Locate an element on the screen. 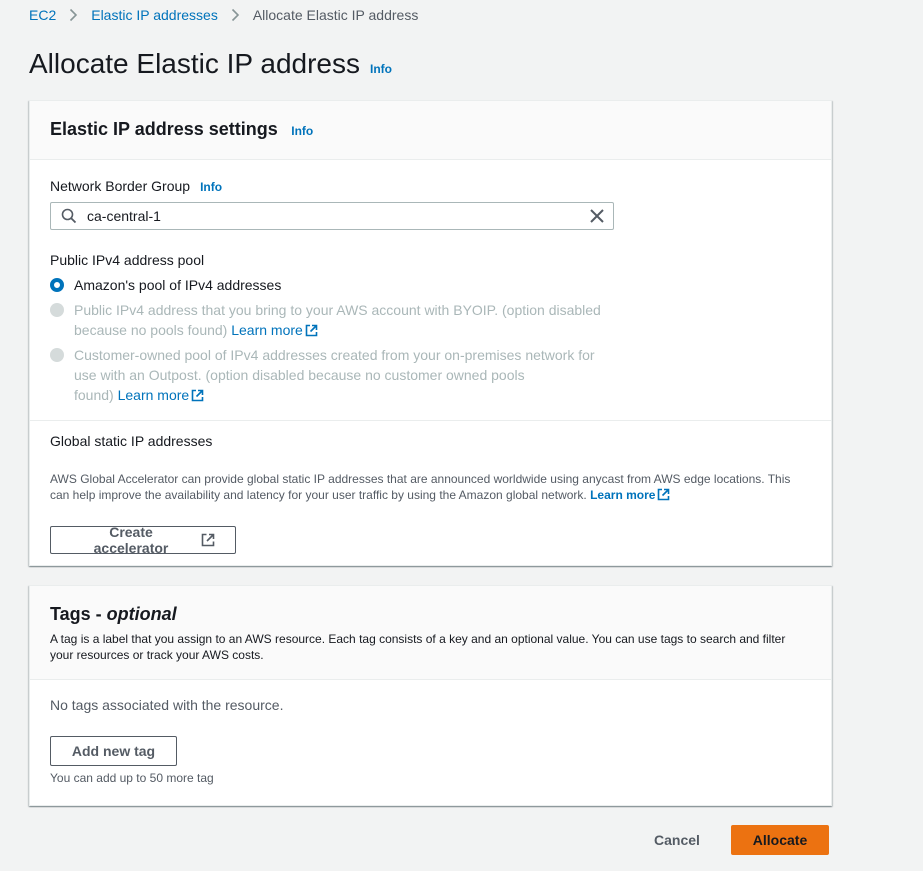 Image resolution: width=923 pixels, height=871 pixels. tags-title-text: Tags - is located at coordinates (78, 614).